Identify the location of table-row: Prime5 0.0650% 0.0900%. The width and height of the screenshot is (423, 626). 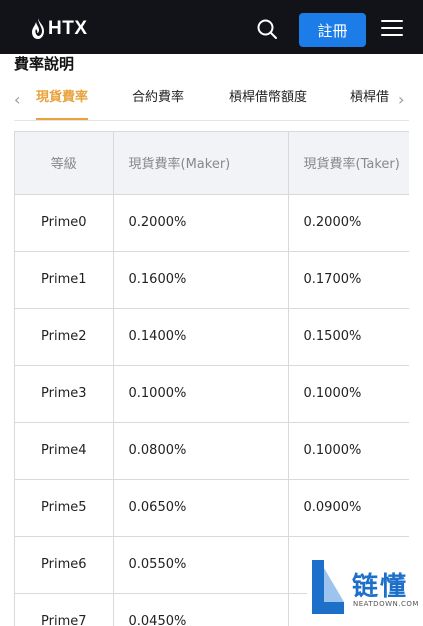
(212, 508).